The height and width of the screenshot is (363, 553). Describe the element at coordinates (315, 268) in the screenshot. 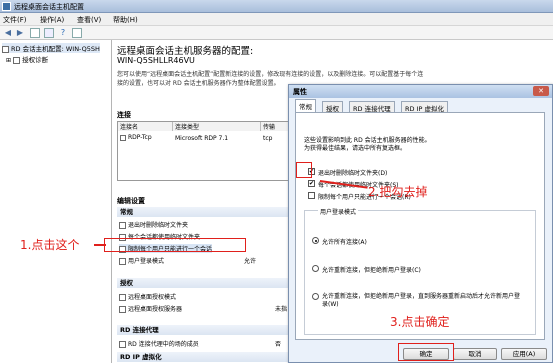

I see `radio-allow-reconnect` at that location.